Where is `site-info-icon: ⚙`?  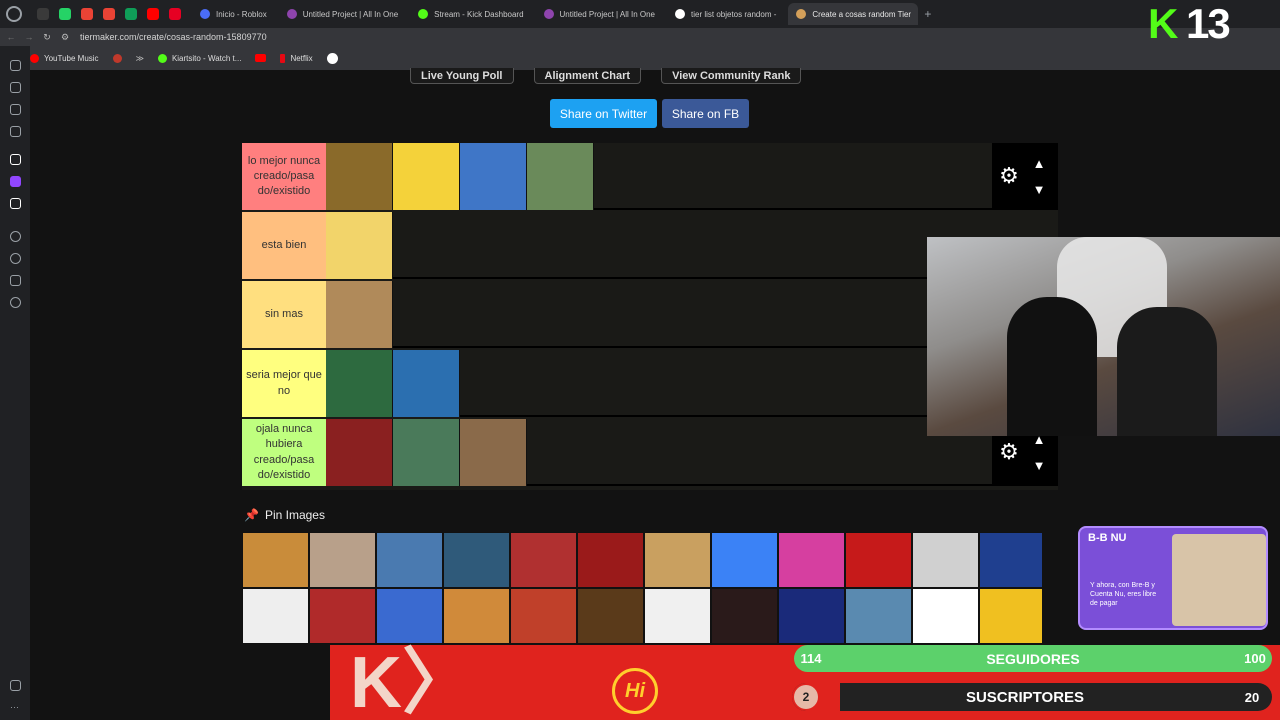
site-info-icon: ⚙ is located at coordinates (65, 37).